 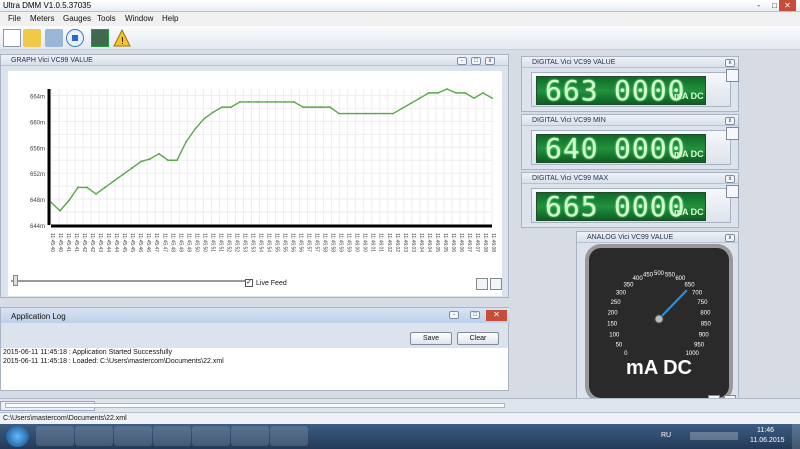 What do you see at coordinates (732, 133) in the screenshot?
I see `digital-min-pin-icon` at bounding box center [732, 133].